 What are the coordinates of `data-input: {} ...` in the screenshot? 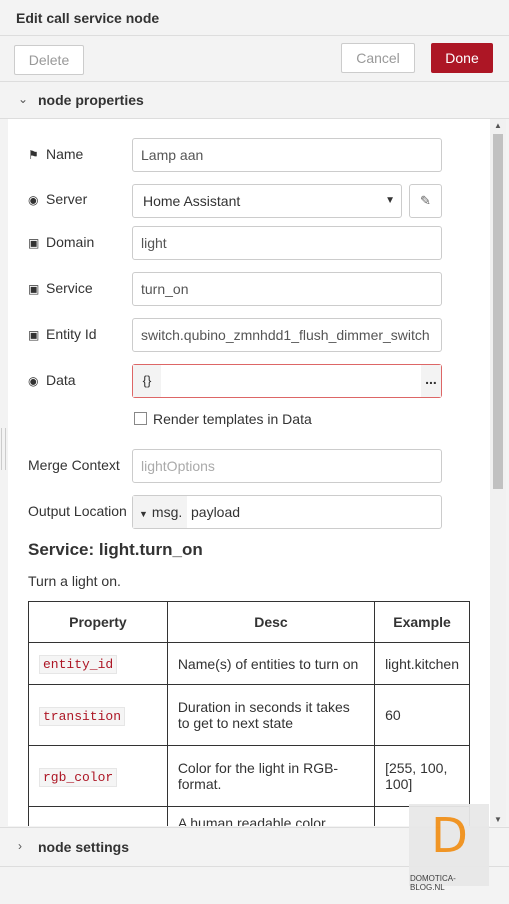 It's located at (287, 381).